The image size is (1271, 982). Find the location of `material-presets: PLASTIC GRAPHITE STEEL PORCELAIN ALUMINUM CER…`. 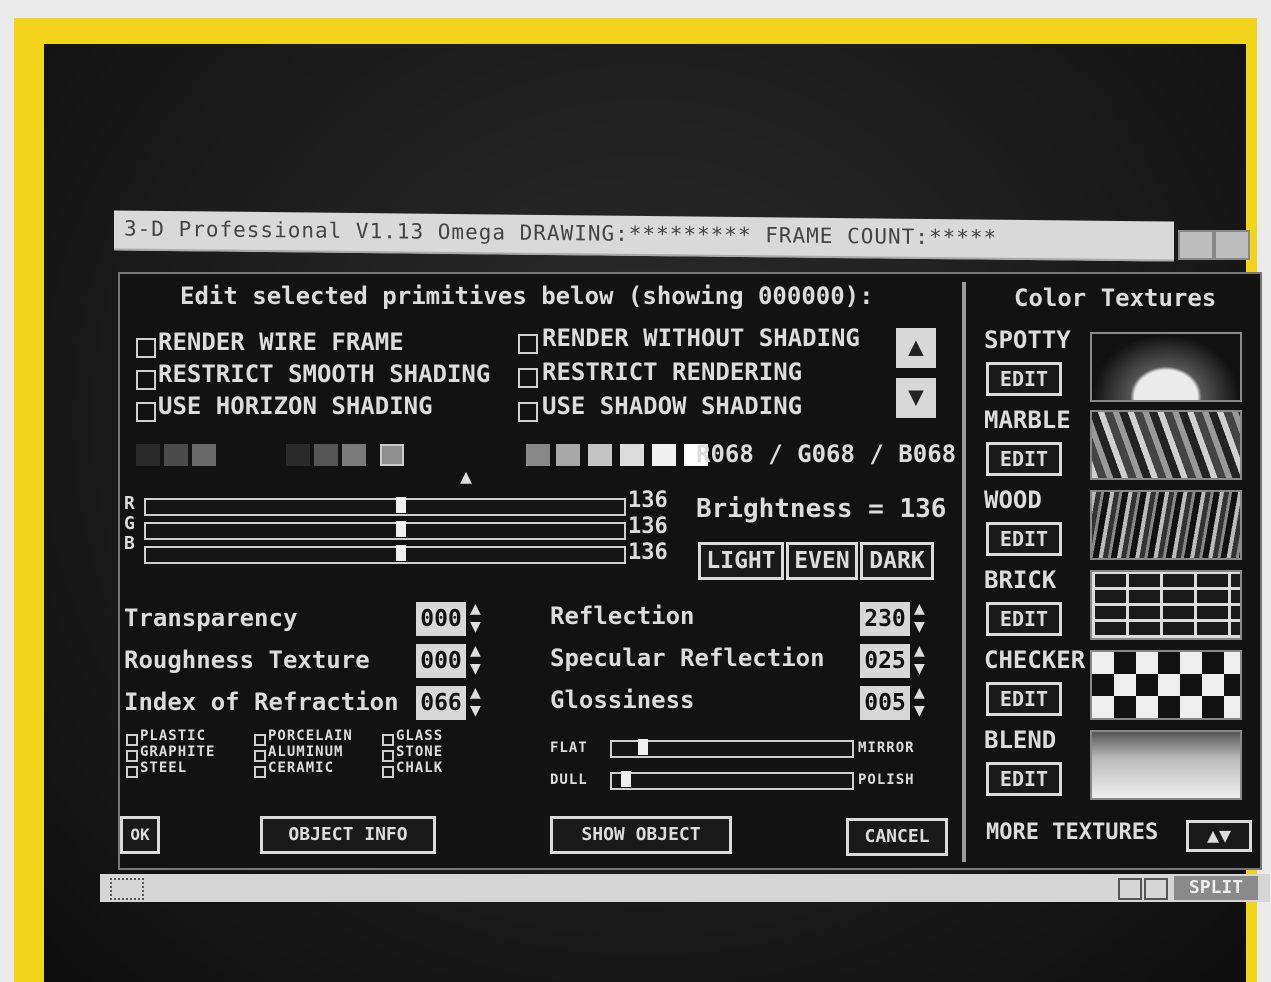

material-presets: PLASTIC GRAPHITE STEEL PORCELAIN ALUMINUM CER… is located at coordinates (316, 760).